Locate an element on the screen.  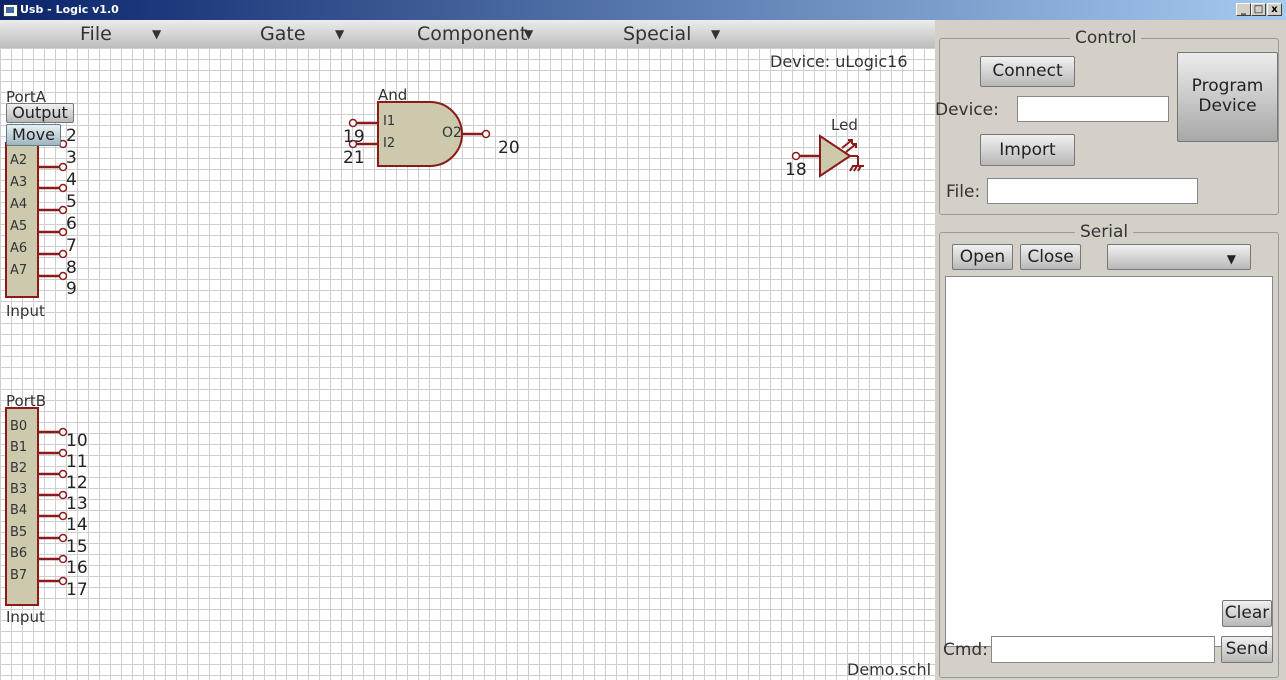
title-bar: Usb - Logic v1.0 _ □ x is located at coordinates (643, 10).